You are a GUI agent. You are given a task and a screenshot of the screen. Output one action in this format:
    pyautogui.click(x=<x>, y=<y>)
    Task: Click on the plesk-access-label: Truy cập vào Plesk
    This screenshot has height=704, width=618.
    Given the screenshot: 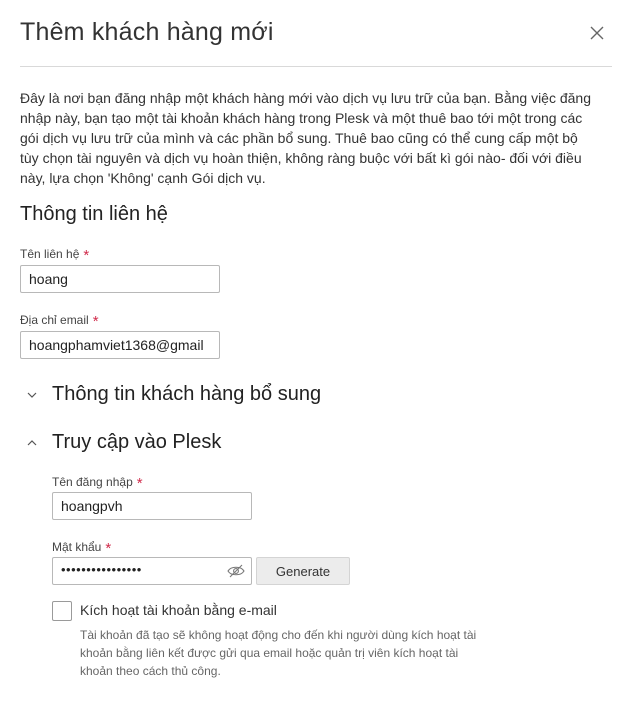 What is the action you would take?
    pyautogui.click(x=137, y=442)
    